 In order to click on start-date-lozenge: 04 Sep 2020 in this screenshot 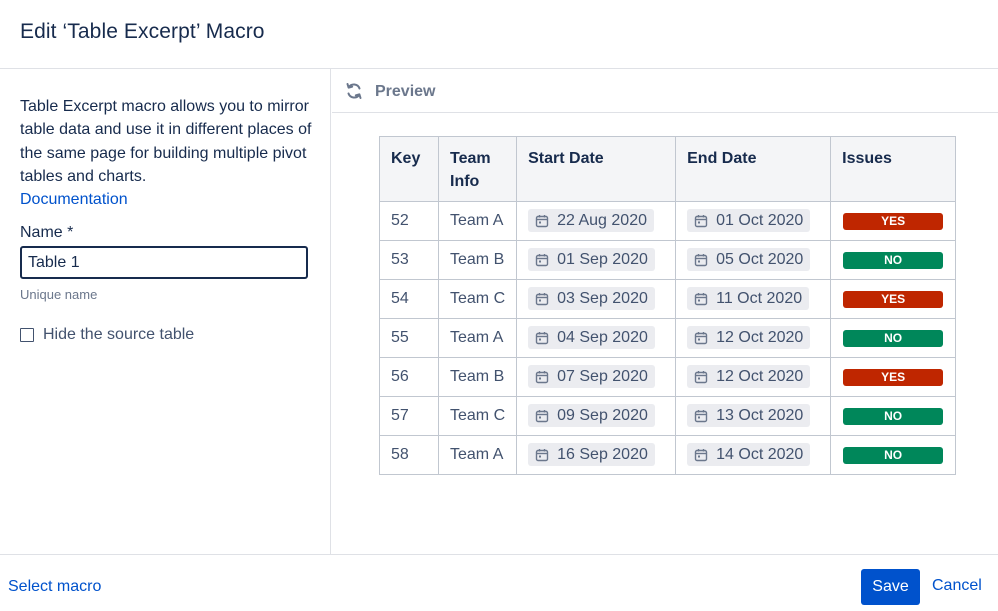, I will do `click(591, 338)`.